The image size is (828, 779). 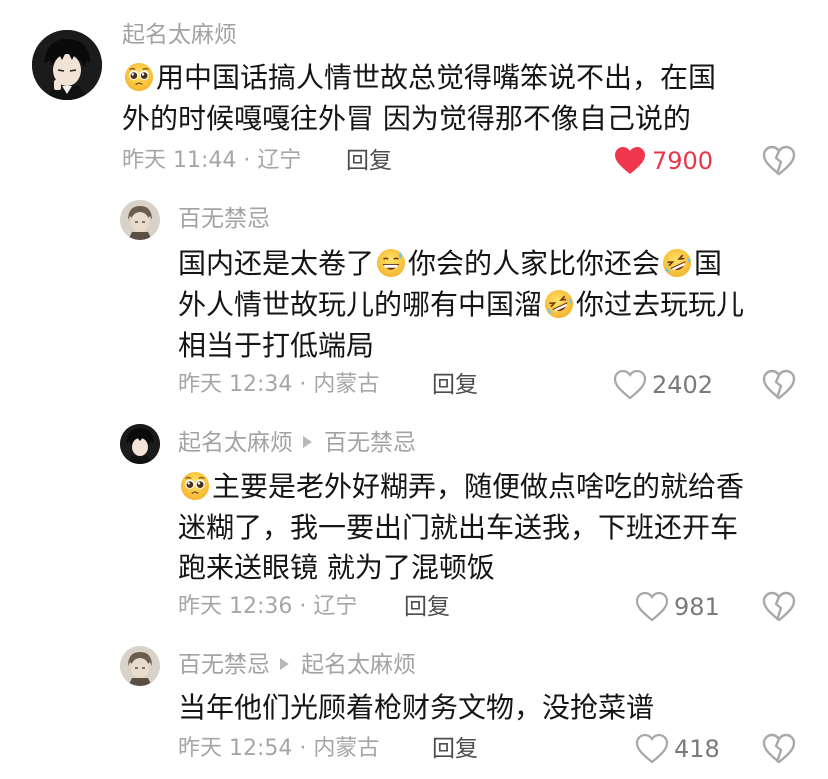 What do you see at coordinates (436, 77) in the screenshot?
I see `comment-text-line: 用中国话搞人情世故总觉得嘴笨说不出，在国` at bounding box center [436, 77].